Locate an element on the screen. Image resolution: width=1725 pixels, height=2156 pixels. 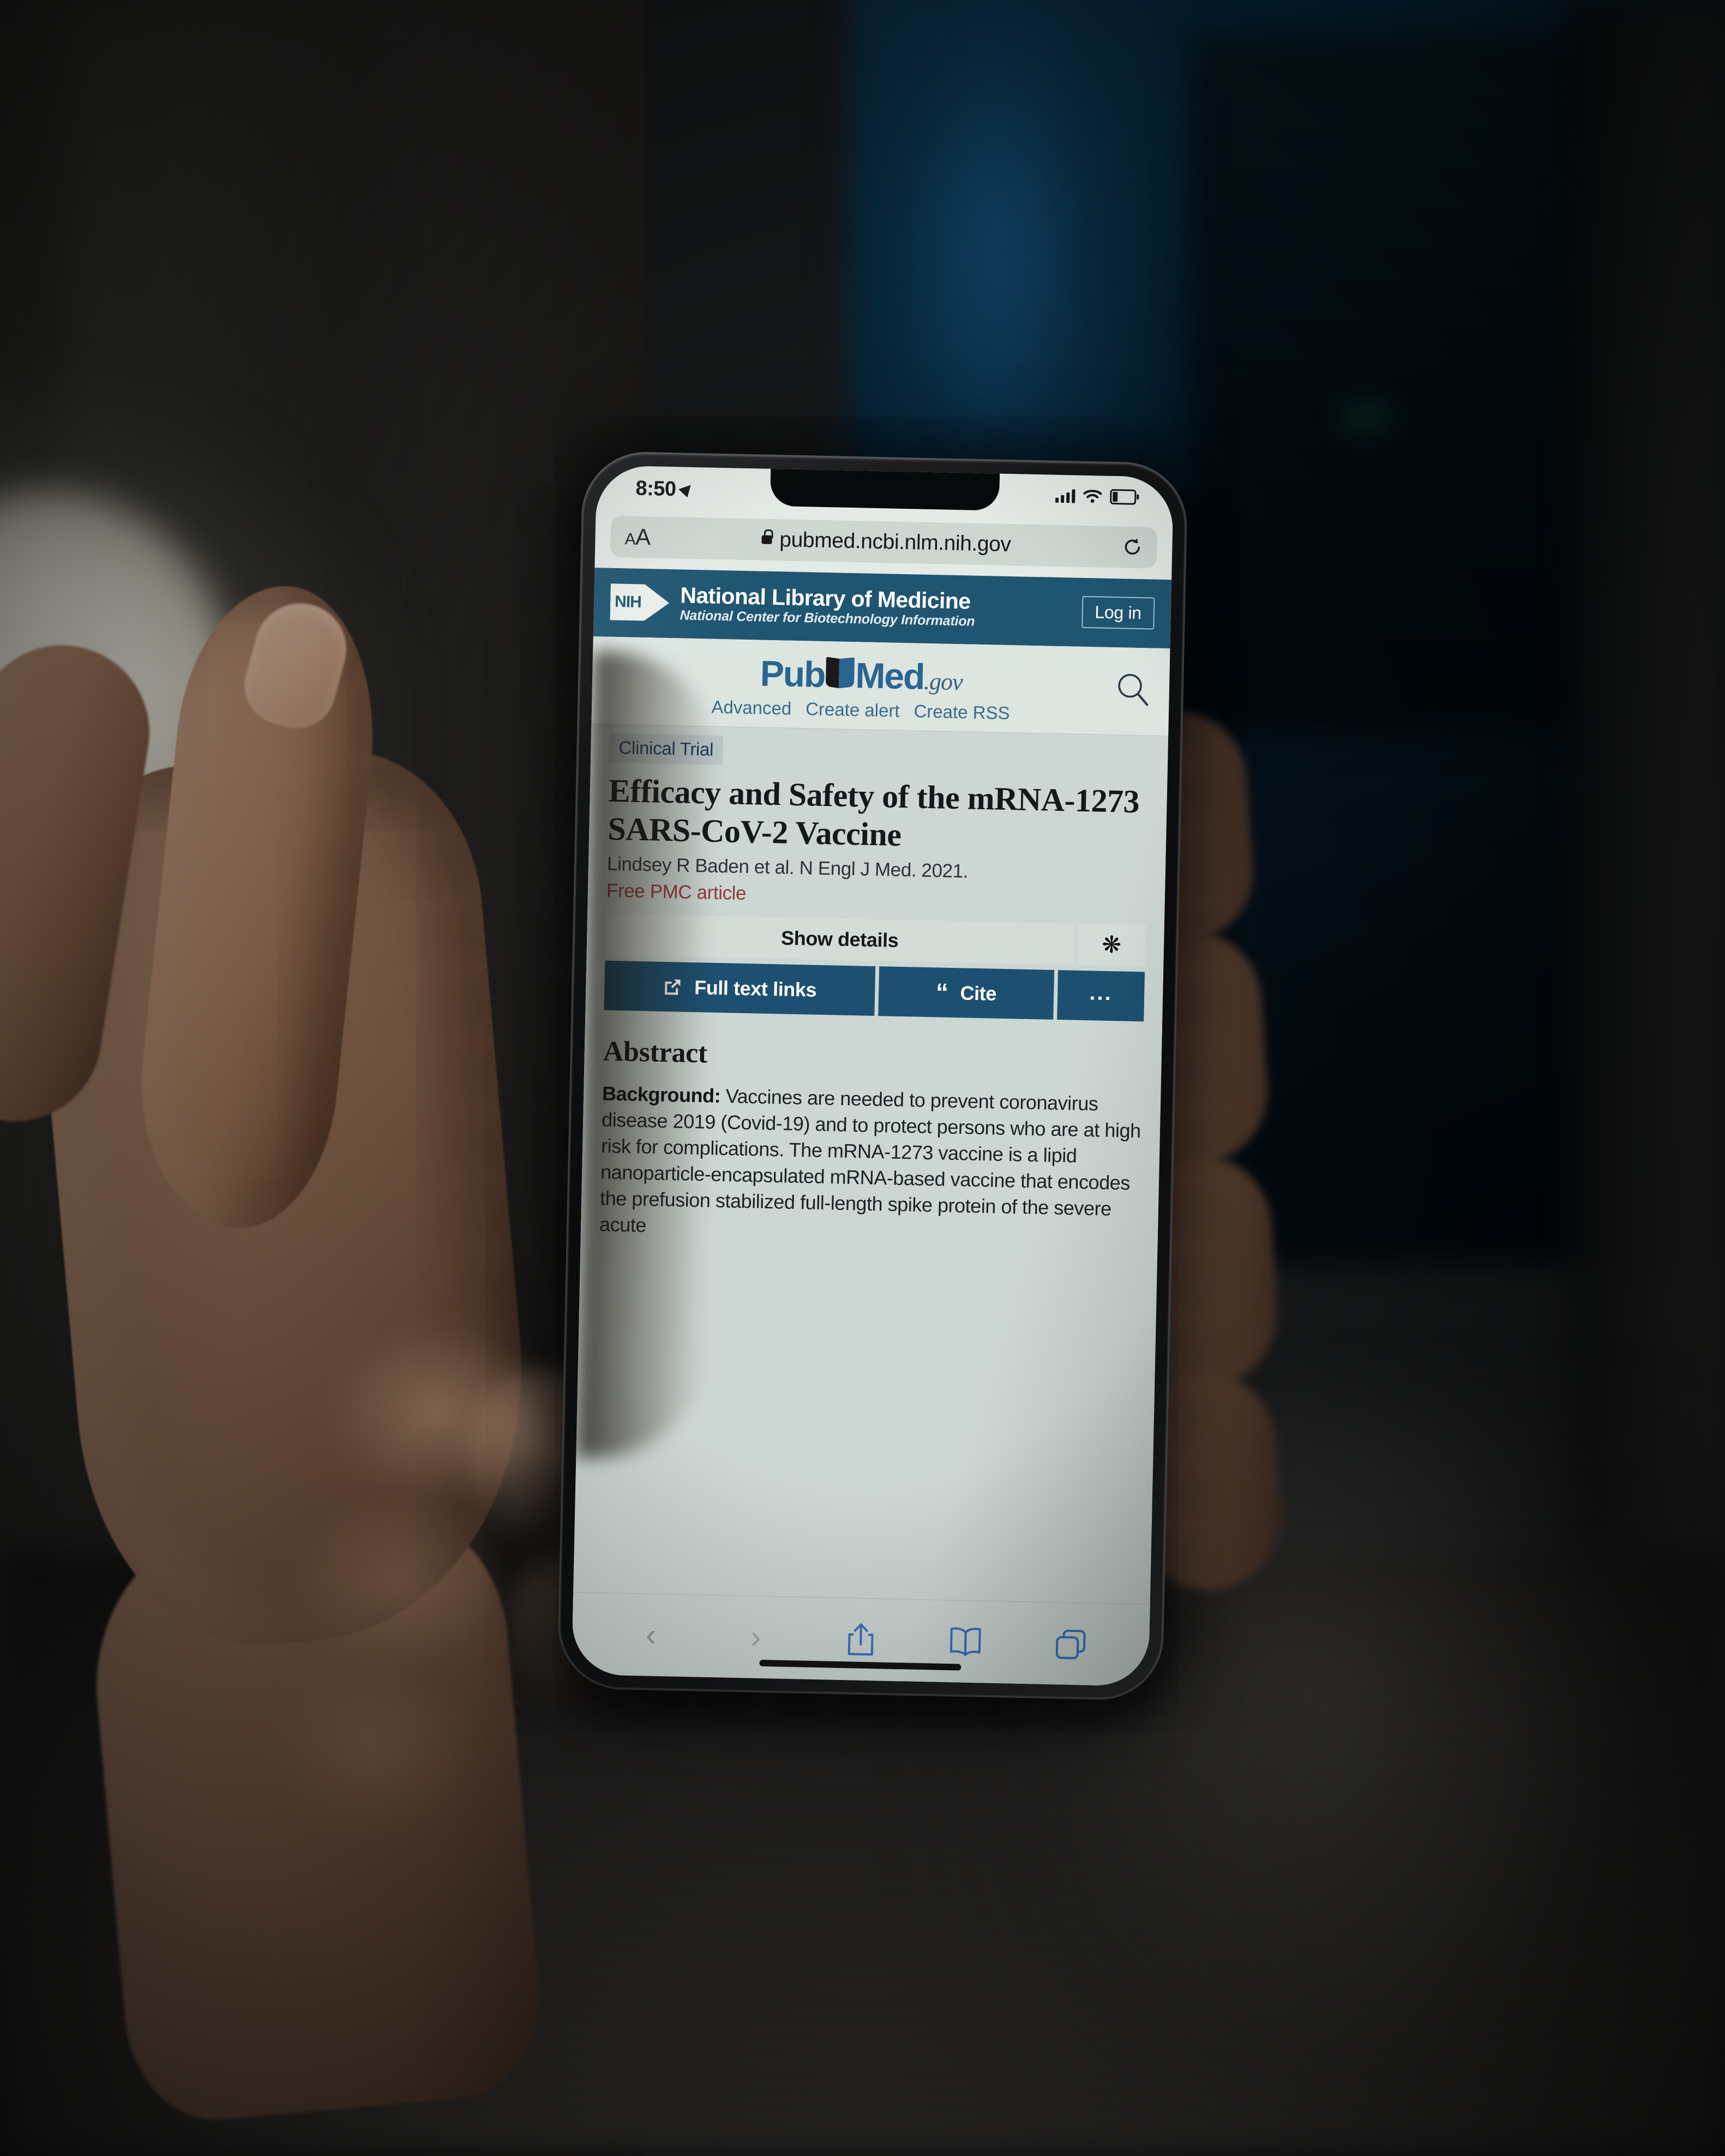
details-row: Show details ❋ is located at coordinates (876, 940).